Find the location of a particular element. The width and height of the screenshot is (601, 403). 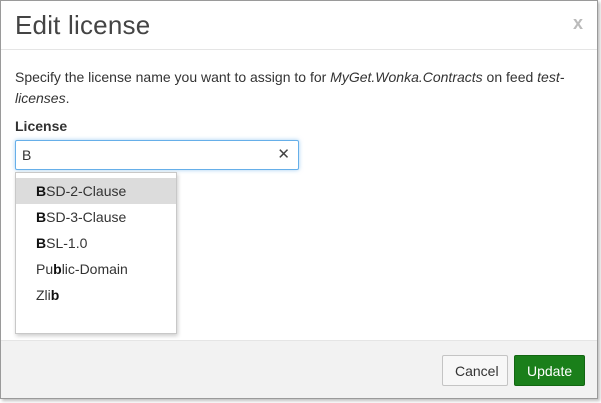

description-suffix: . is located at coordinates (67, 98).